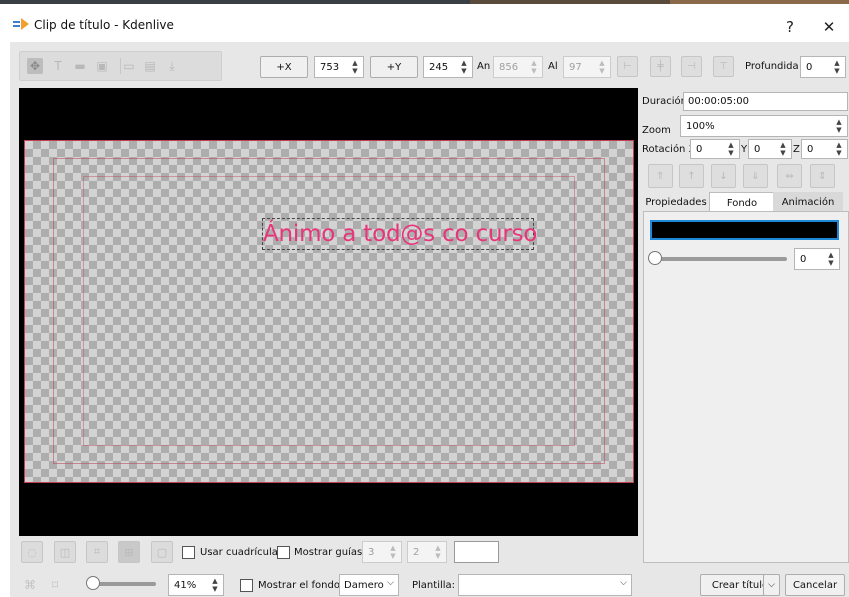 The height and width of the screenshot is (597, 849). Describe the element at coordinates (371, 552) in the screenshot. I see `guides-horizontal-value: 3` at that location.